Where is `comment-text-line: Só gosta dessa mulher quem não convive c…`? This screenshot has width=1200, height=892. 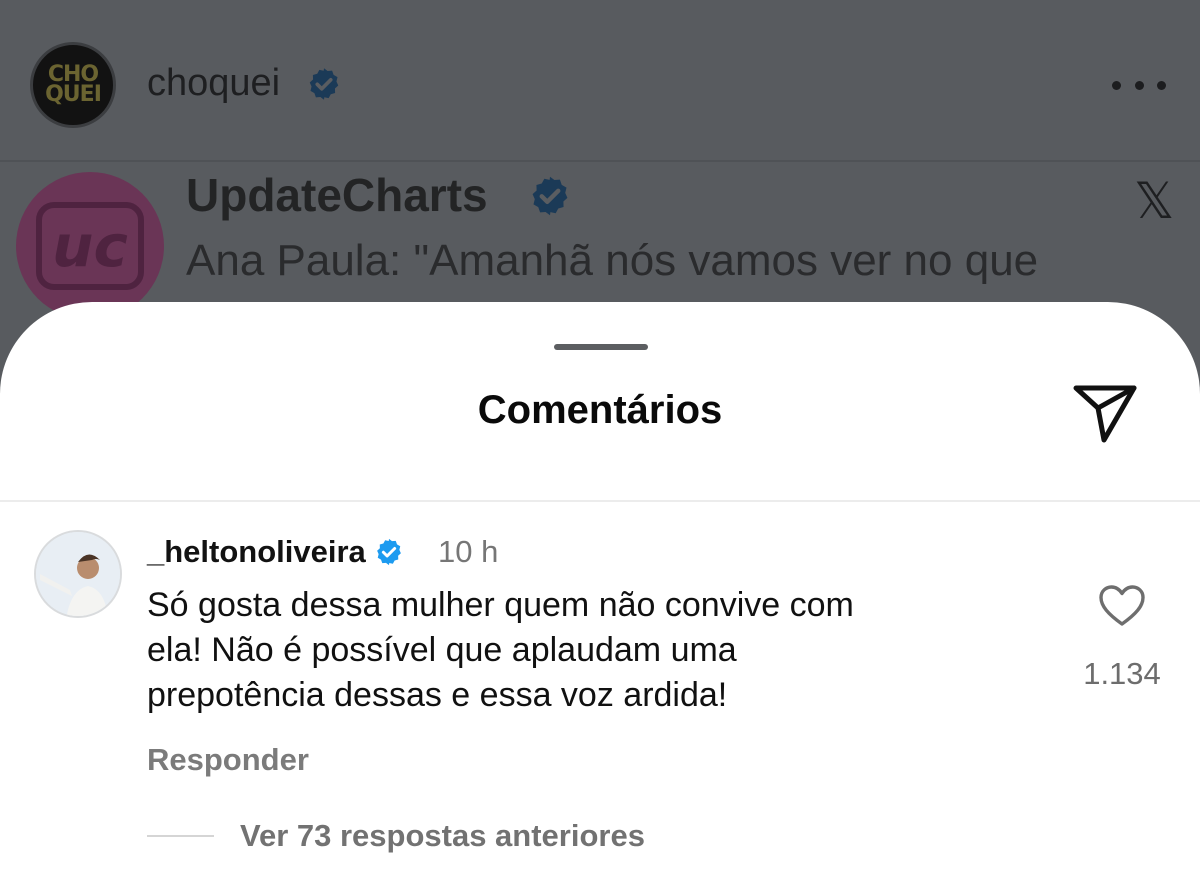
comment-text-line: Só gosta dessa mulher quem não convive c… is located at coordinates (500, 605).